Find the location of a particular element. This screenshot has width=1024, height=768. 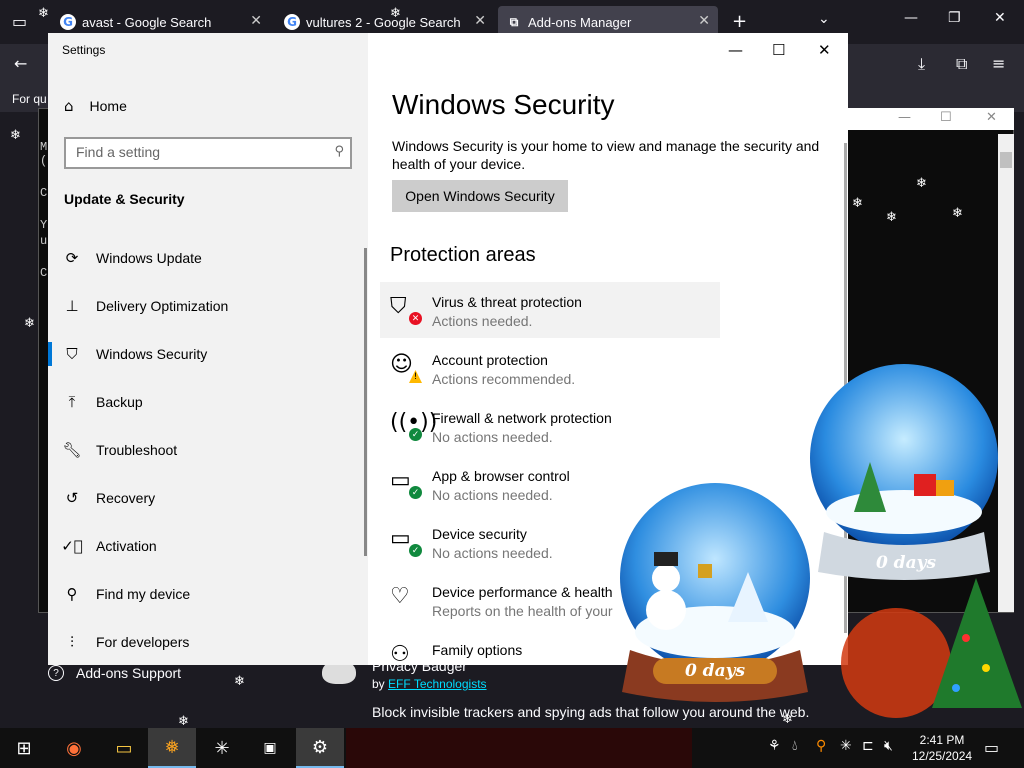

account-icon: ☺! is located at coordinates (406, 367).